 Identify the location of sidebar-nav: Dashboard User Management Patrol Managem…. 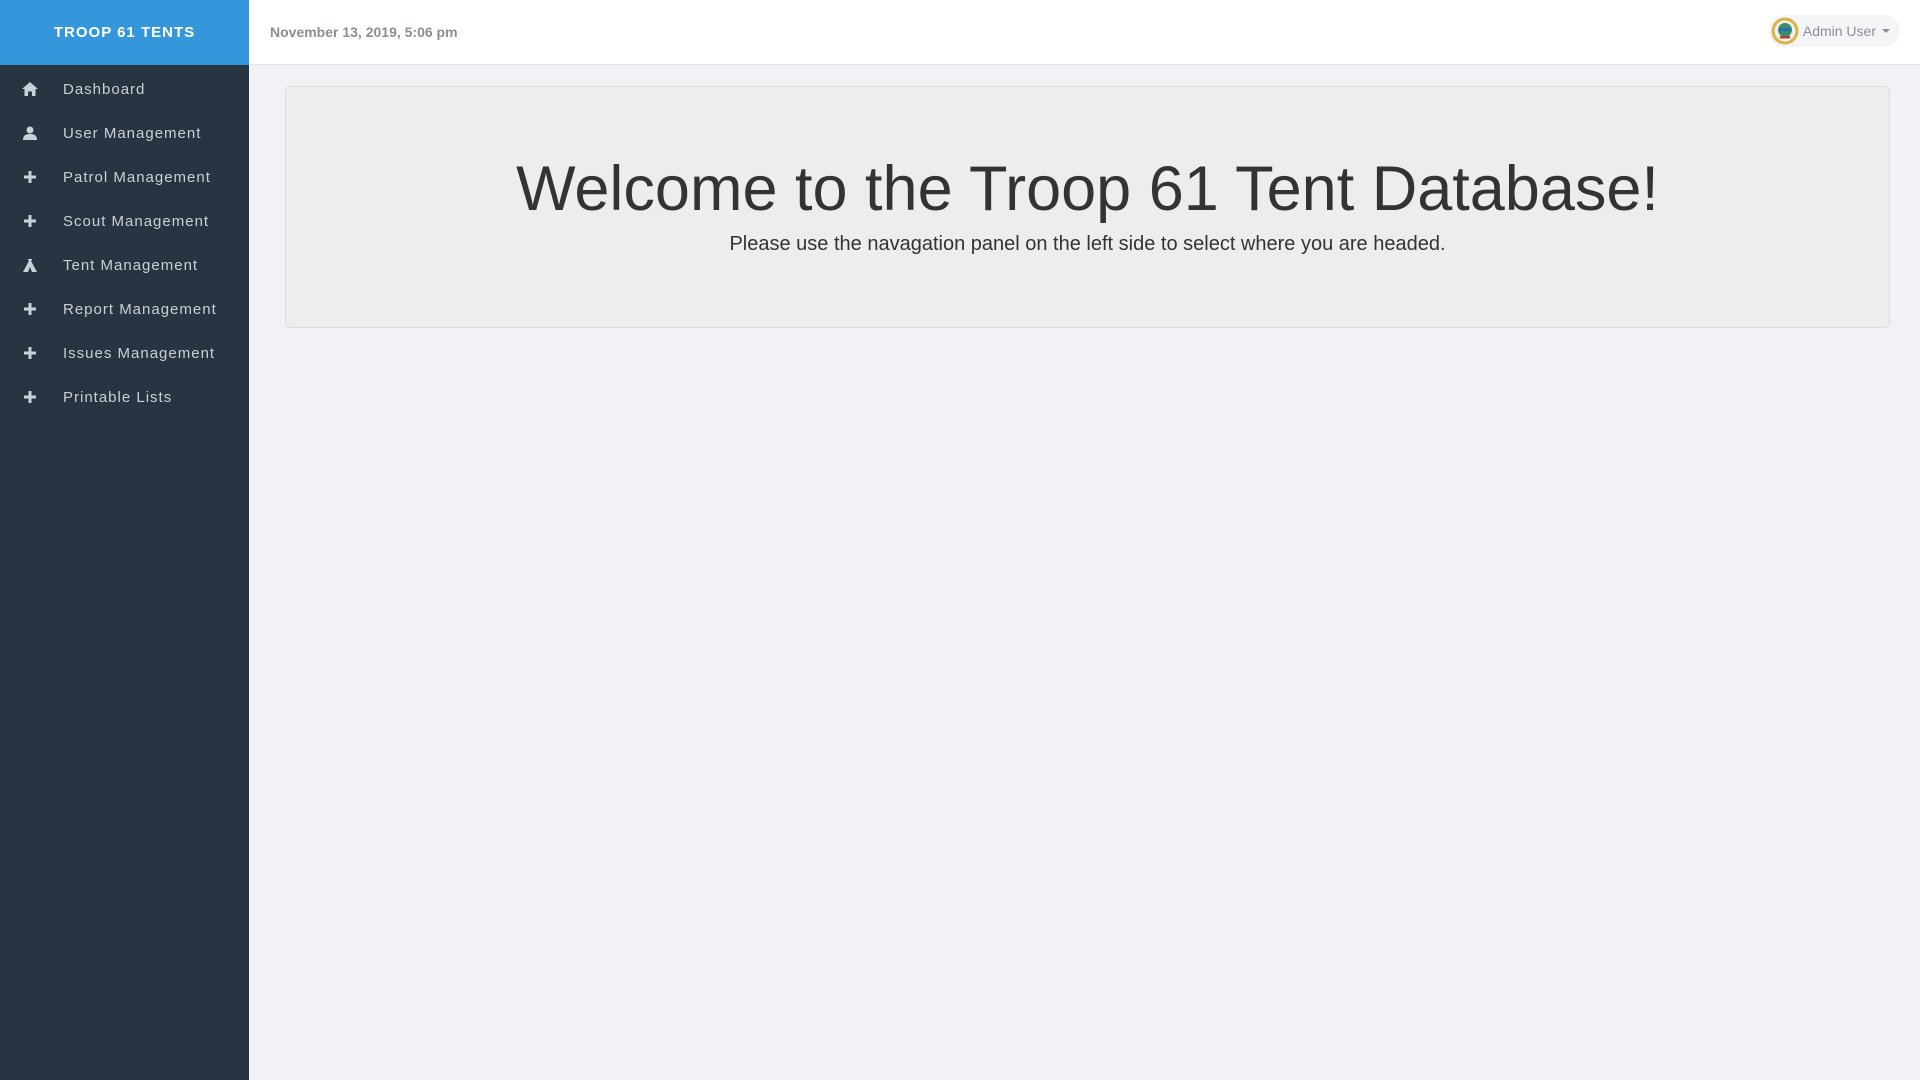
(124, 242).